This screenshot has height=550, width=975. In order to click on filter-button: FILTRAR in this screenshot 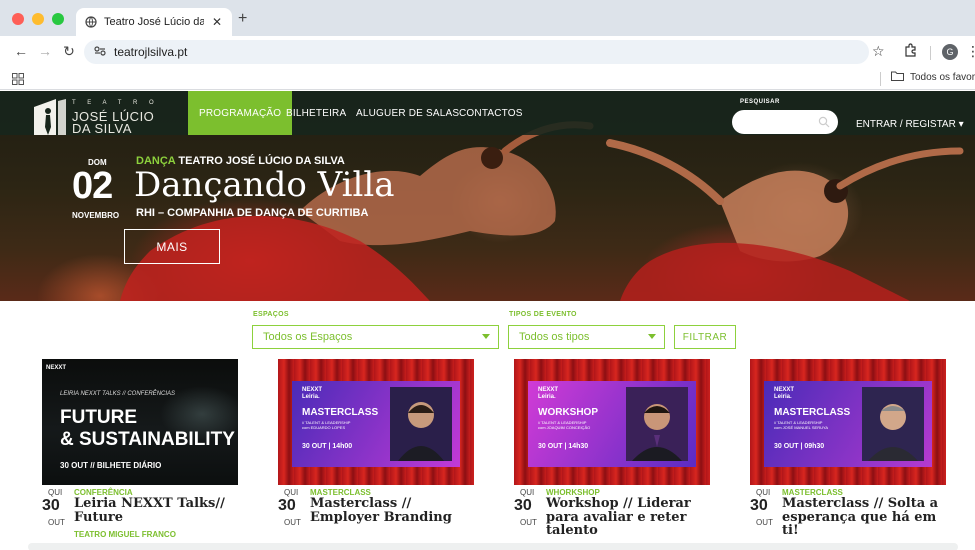, I will do `click(705, 337)`.